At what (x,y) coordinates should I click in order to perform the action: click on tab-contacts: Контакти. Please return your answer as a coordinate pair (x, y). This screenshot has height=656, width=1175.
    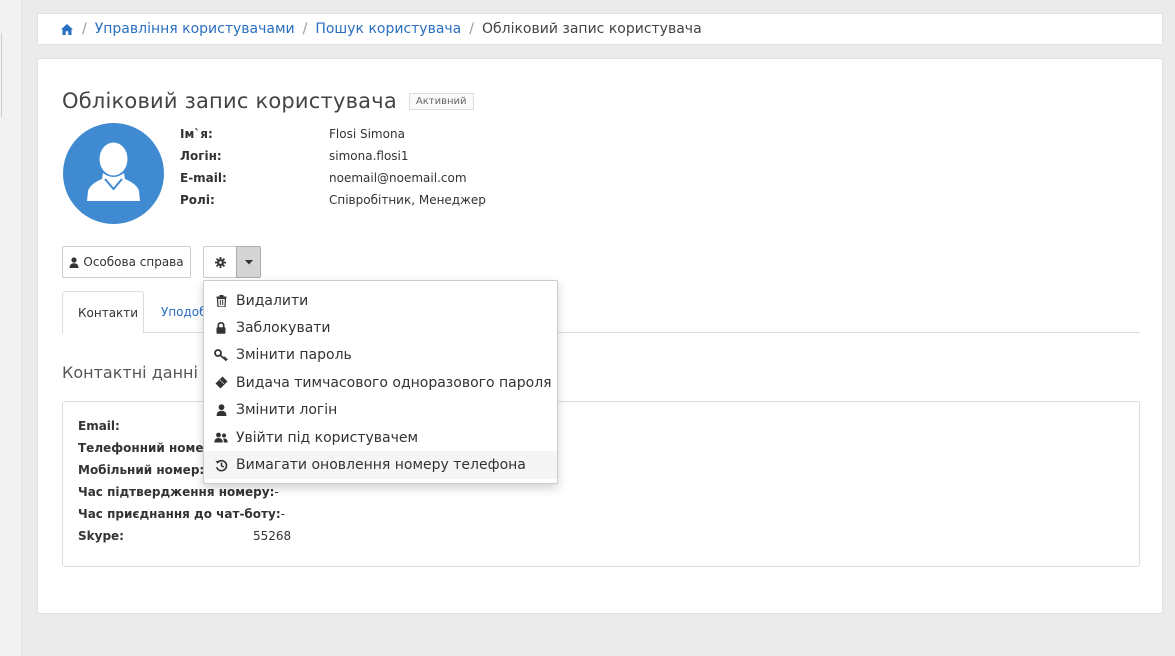
    Looking at the image, I should click on (103, 312).